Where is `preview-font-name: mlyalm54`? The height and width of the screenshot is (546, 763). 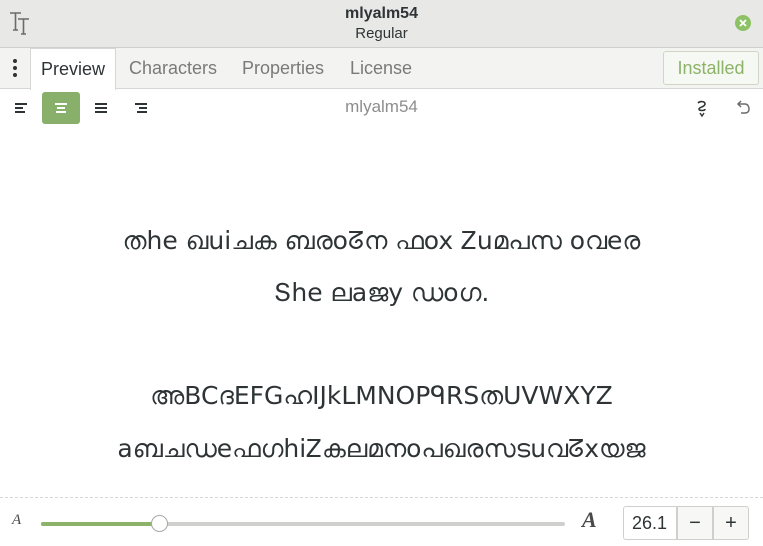 preview-font-name: mlyalm54 is located at coordinates (381, 106).